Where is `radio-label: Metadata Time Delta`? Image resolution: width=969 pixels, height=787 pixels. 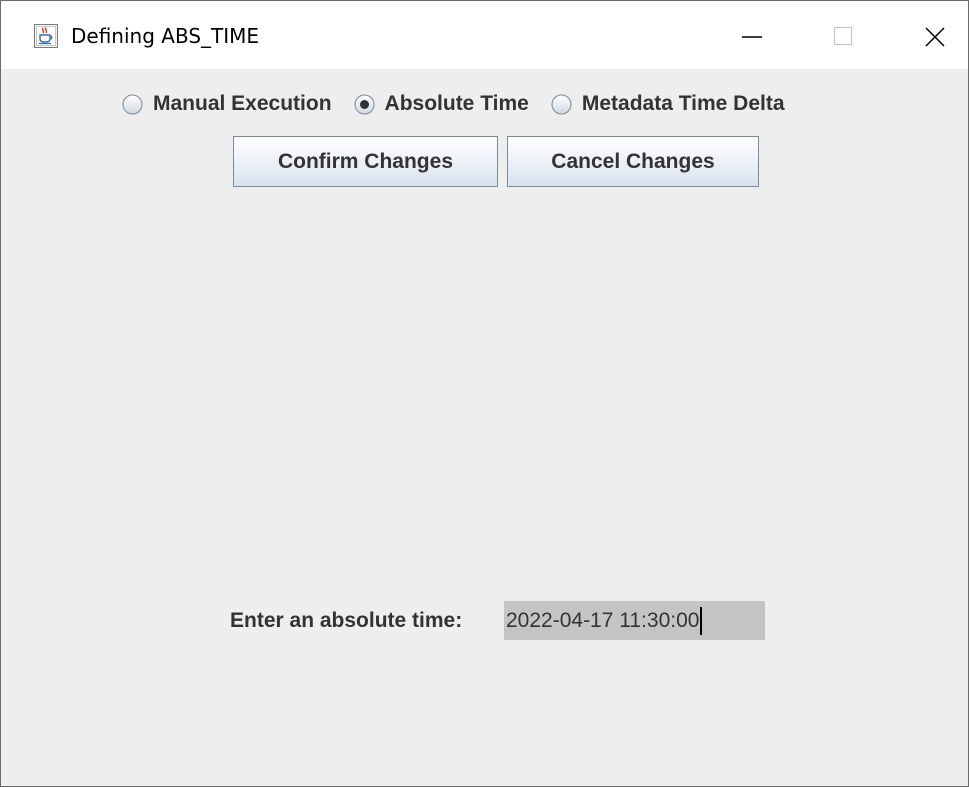 radio-label: Metadata Time Delta is located at coordinates (683, 103).